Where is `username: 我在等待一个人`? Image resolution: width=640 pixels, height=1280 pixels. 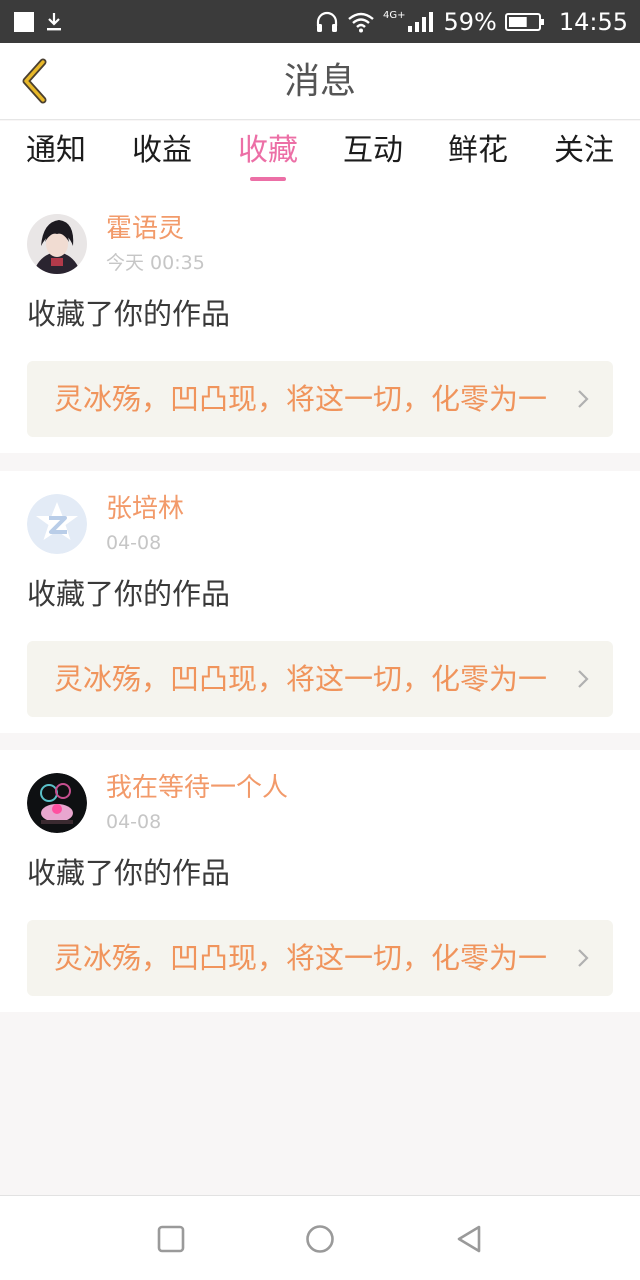 username: 我在等待一个人 is located at coordinates (197, 788).